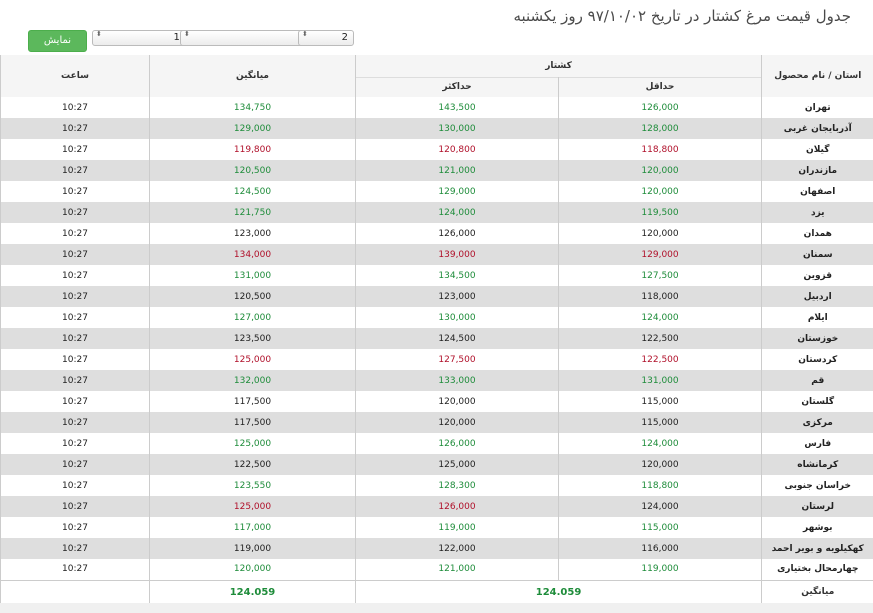  Describe the element at coordinates (660, 527) in the screenshot. I see `cell-min: 115,000` at that location.